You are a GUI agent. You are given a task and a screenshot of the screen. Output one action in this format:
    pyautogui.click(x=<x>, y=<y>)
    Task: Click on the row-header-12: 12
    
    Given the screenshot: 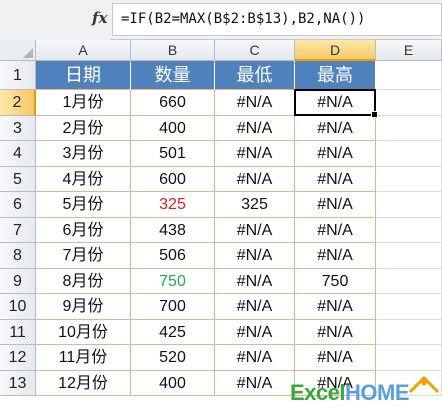 What is the action you would take?
    pyautogui.click(x=18, y=358)
    